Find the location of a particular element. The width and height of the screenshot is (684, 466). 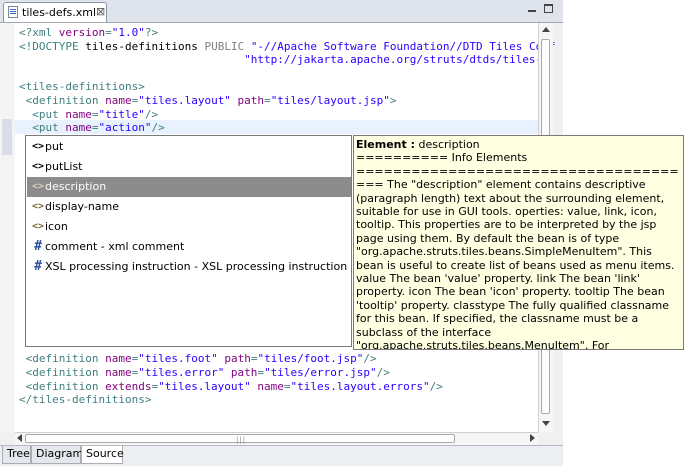

code-line: <put name="action"/> is located at coordinates (92, 128).